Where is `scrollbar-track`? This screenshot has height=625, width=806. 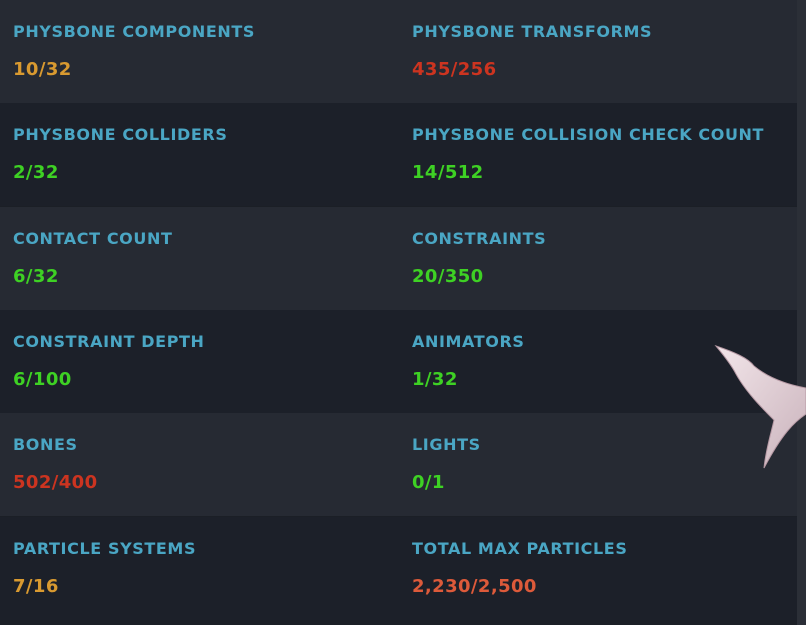
scrollbar-track is located at coordinates (801, 312).